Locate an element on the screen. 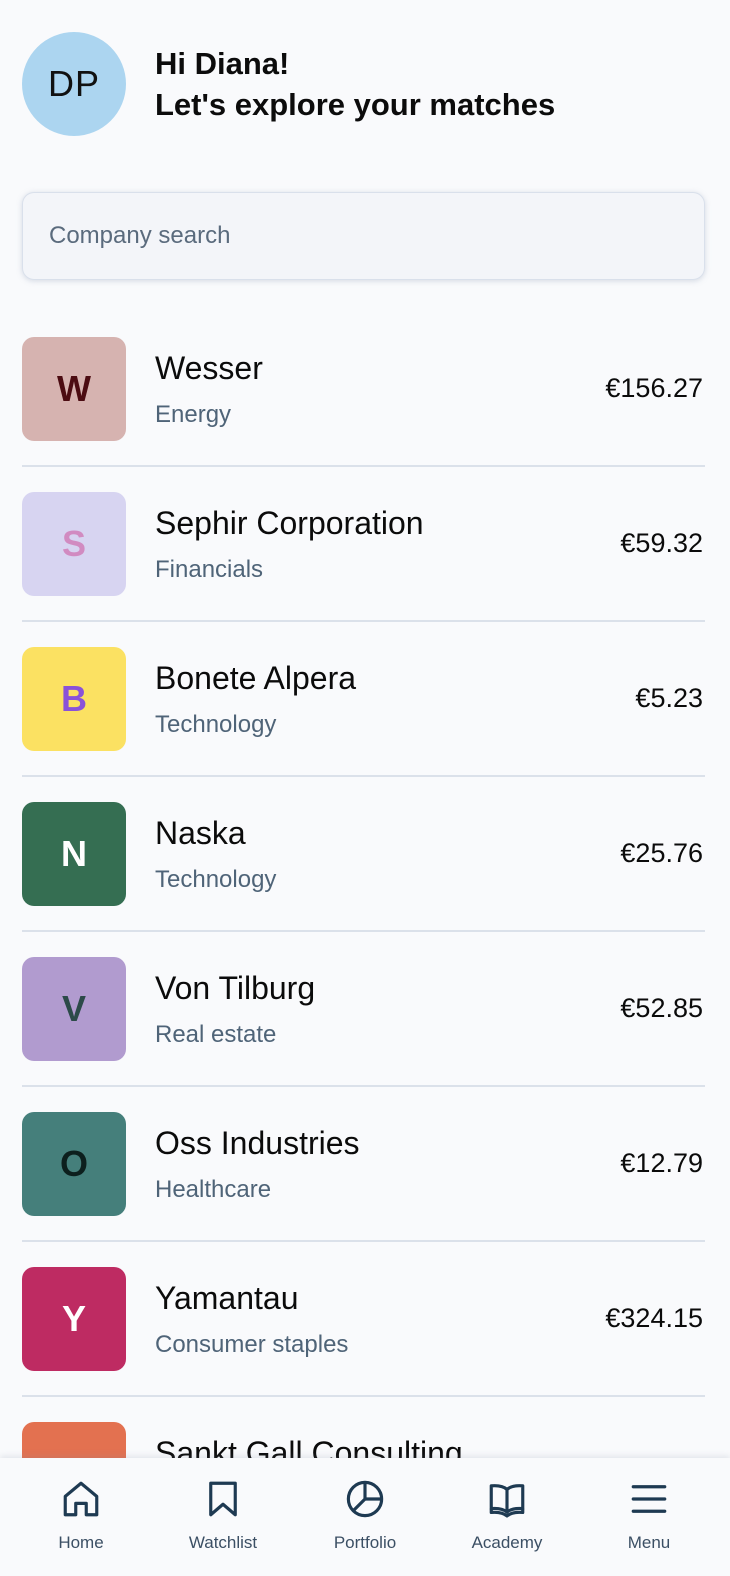  nav-label: Academy is located at coordinates (507, 1542).